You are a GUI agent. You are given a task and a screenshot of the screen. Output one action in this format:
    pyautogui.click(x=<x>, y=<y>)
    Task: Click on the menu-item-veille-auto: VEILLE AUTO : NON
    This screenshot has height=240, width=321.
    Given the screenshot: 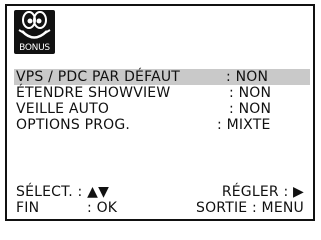 What is the action you would take?
    pyautogui.click(x=162, y=109)
    